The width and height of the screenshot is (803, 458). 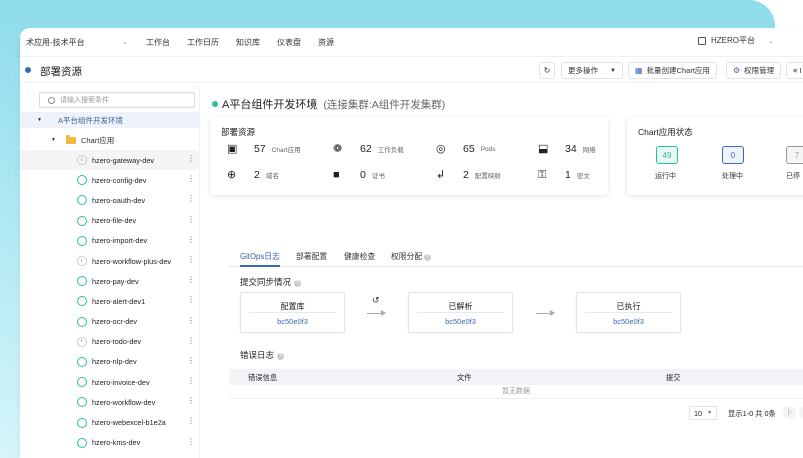 I want to click on app-list-item: hzero-nlp-dev ⋮, so click(x=110, y=362).